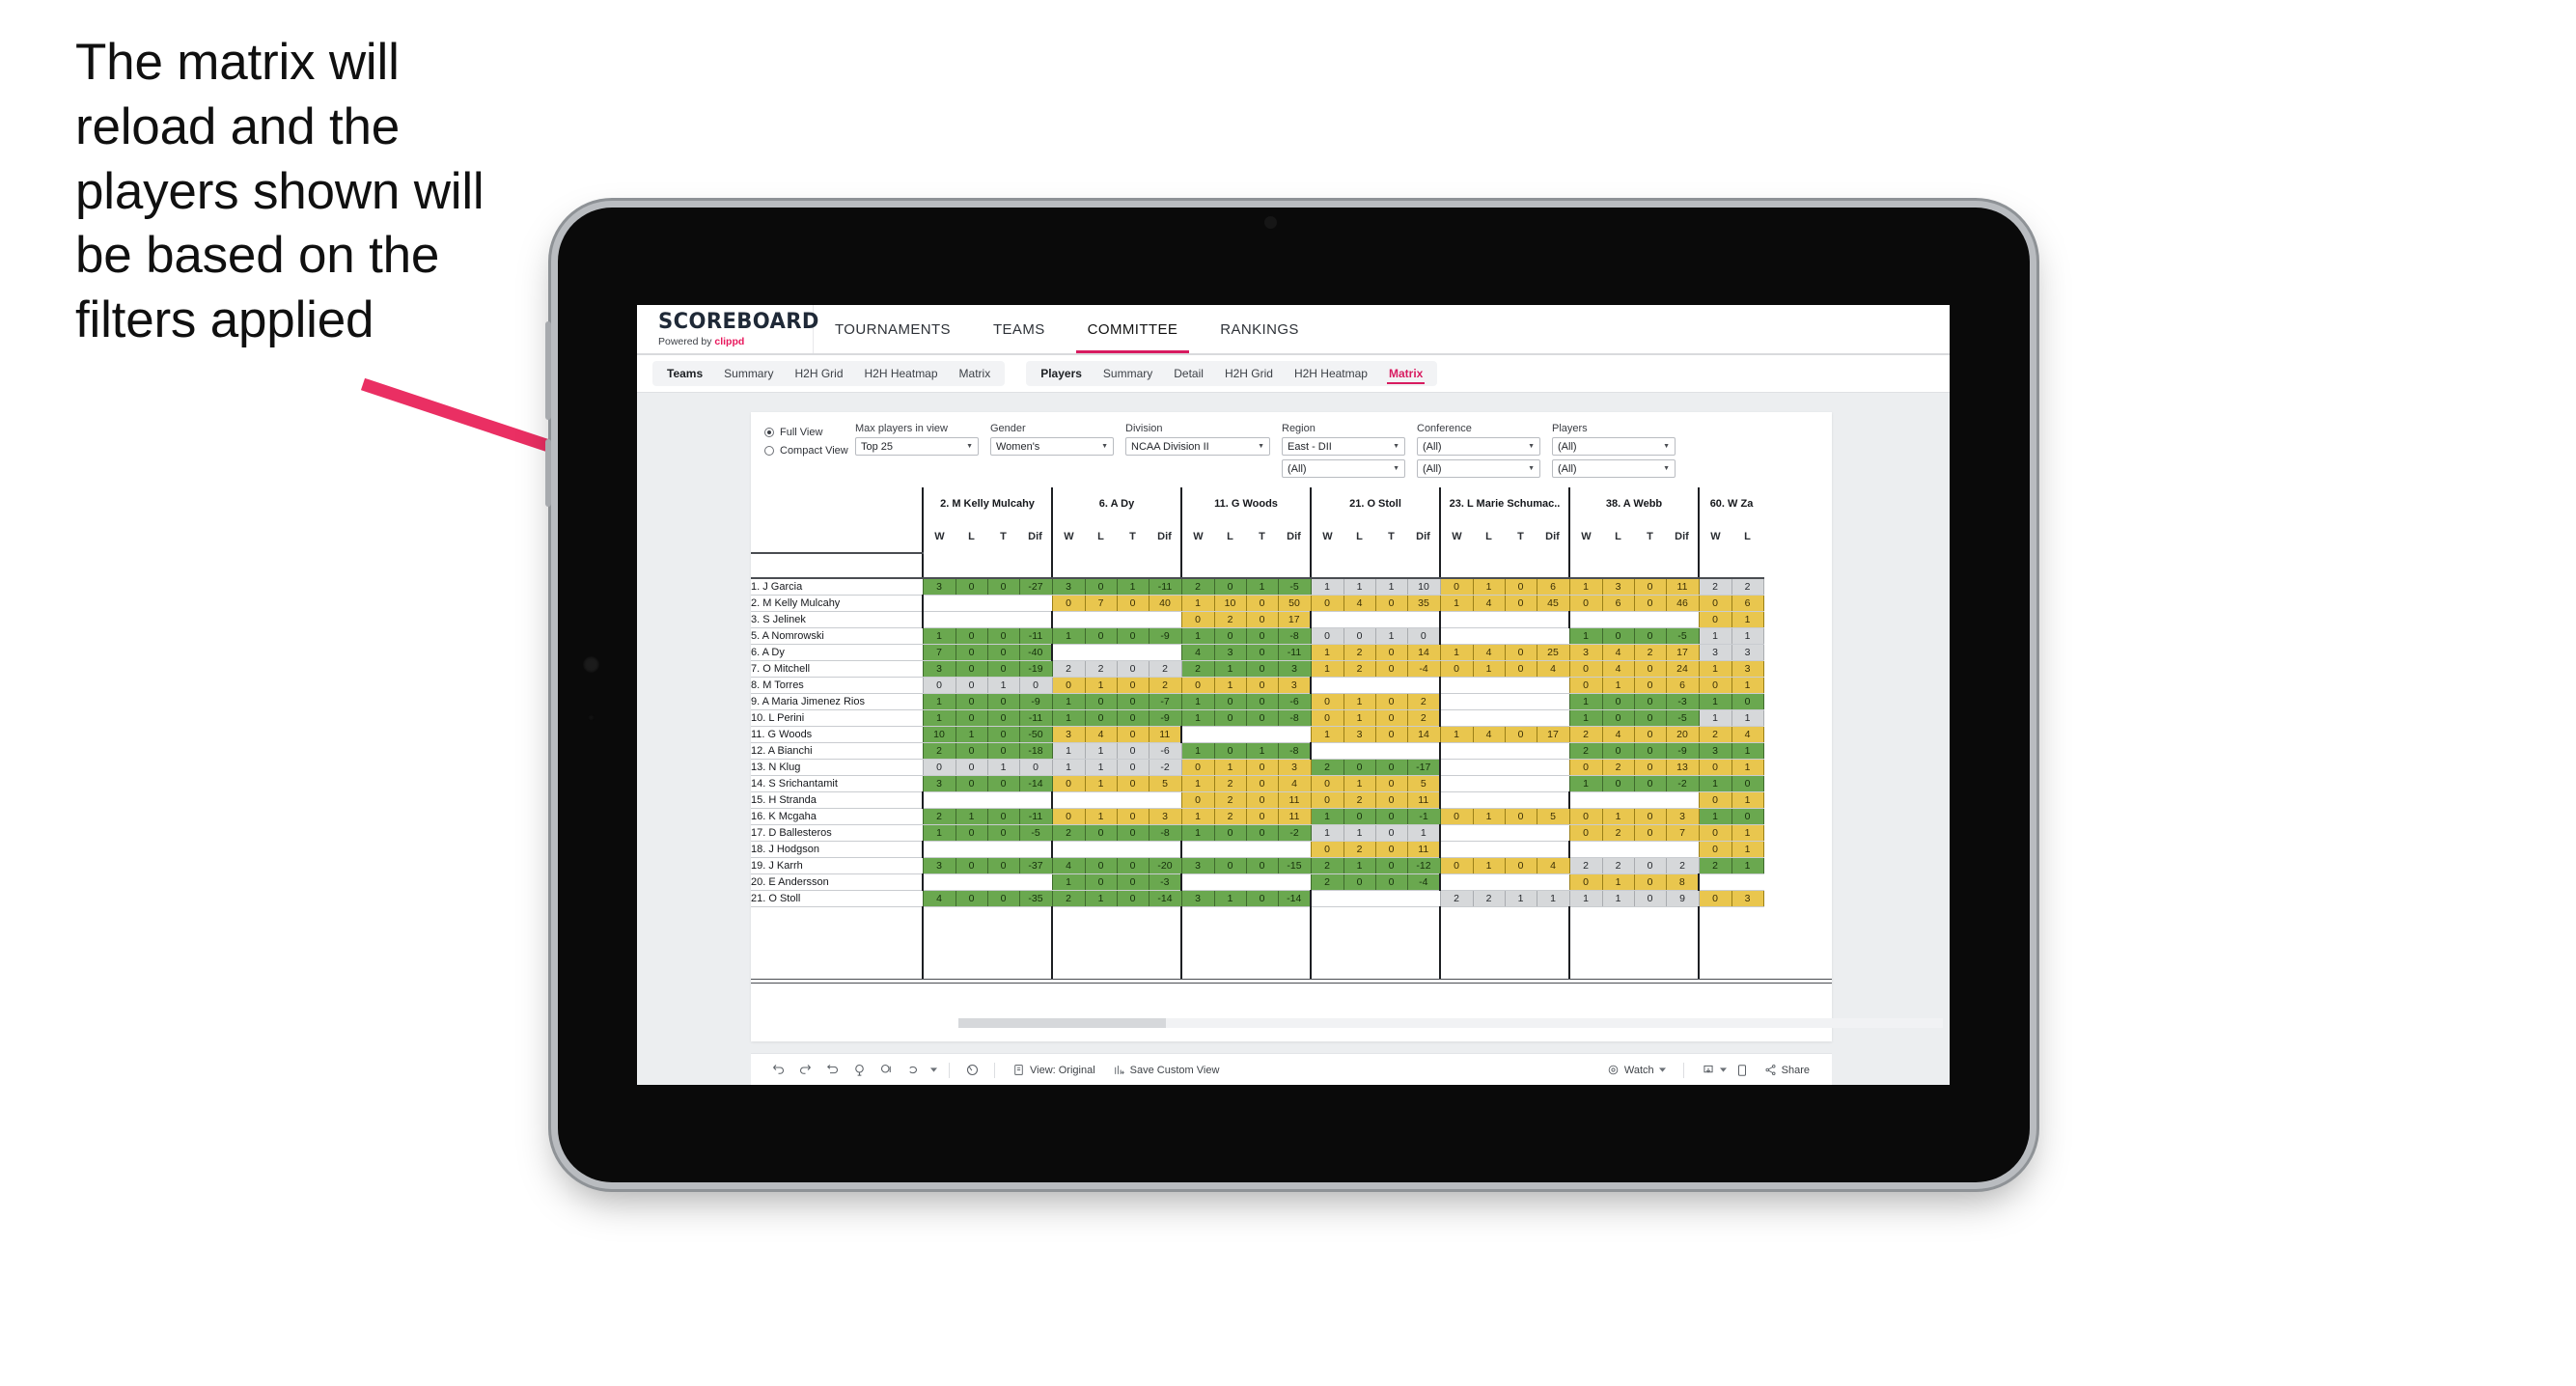 This screenshot has width=2576, height=1386. Describe the element at coordinates (1294, 636) in the screenshot. I see `matrix-cell: -8` at that location.